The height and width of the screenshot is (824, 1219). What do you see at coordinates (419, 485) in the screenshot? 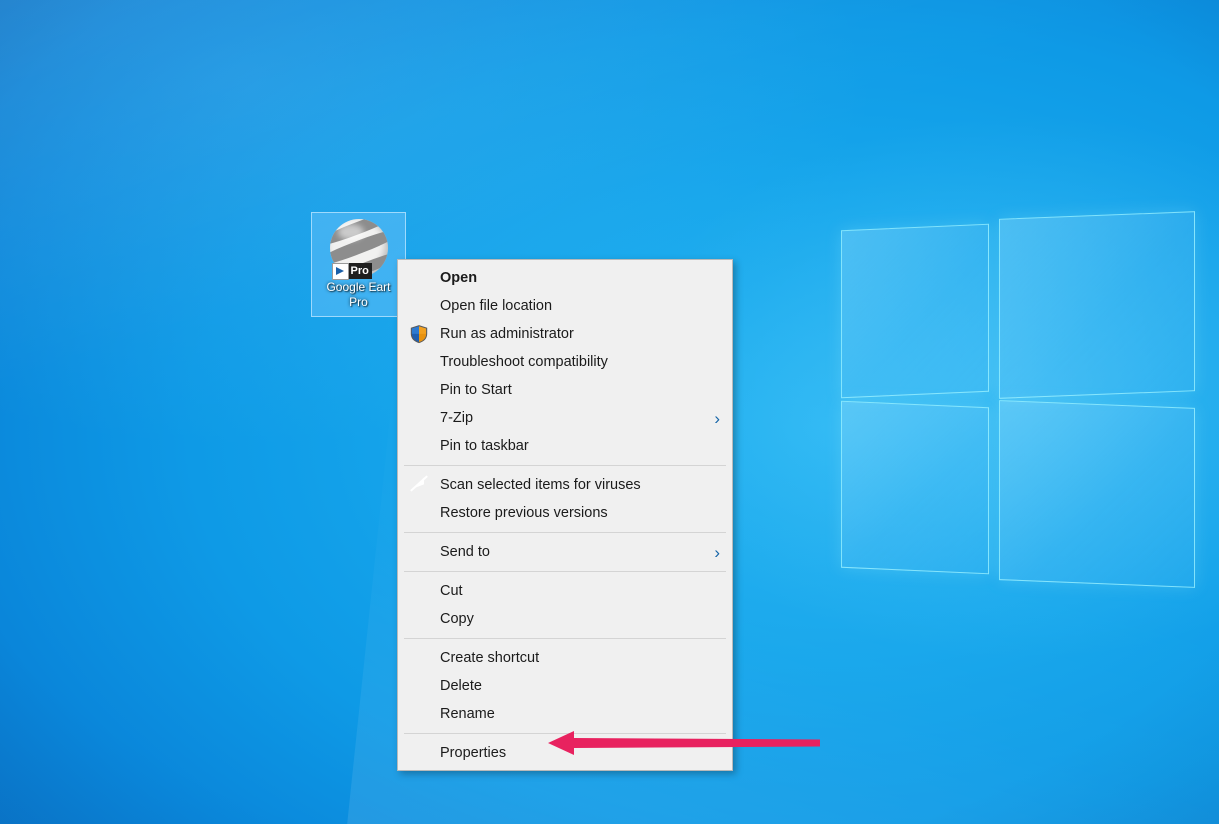
I see `antivirus-shield-icon` at bounding box center [419, 485].